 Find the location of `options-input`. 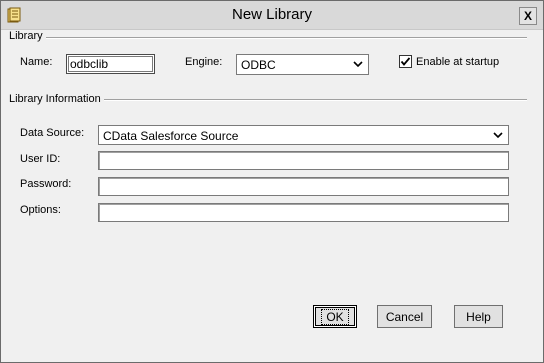

options-input is located at coordinates (303, 212).